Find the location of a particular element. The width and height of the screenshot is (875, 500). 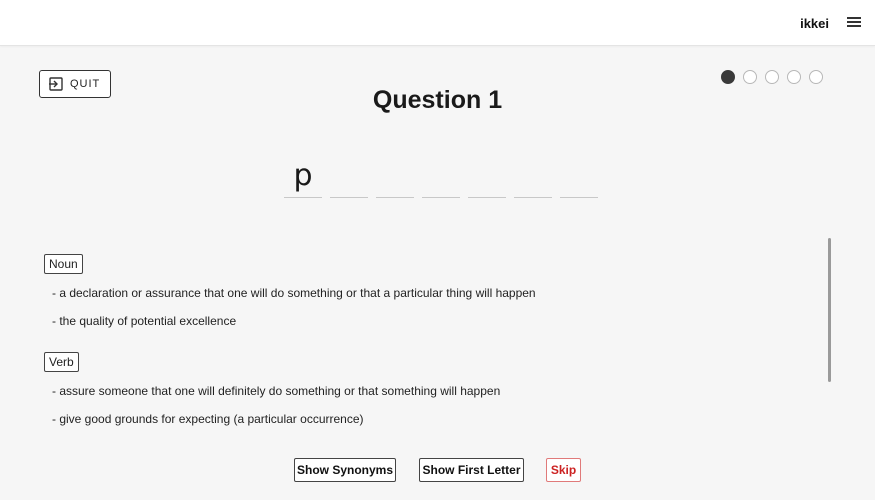

part-of-speech-badge: Noun is located at coordinates (63, 264).